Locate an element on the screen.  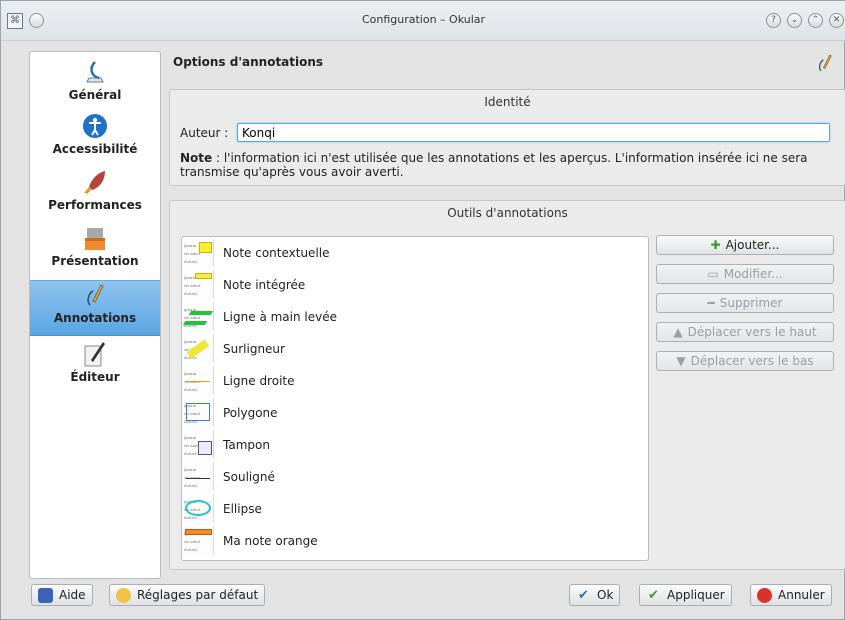
note-bold: Note is located at coordinates (196, 158).